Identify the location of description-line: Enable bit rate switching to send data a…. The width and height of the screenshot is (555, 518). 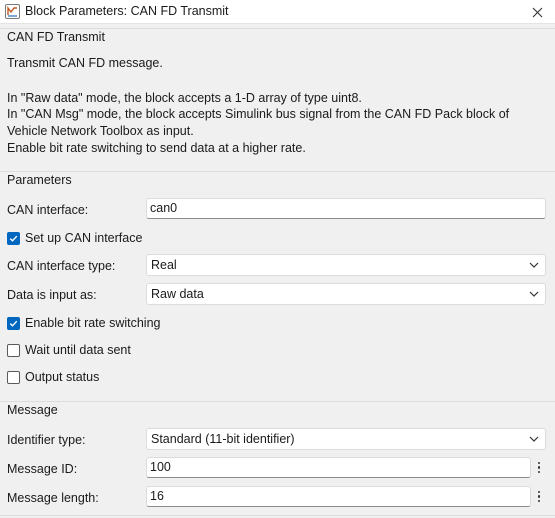
(156, 148).